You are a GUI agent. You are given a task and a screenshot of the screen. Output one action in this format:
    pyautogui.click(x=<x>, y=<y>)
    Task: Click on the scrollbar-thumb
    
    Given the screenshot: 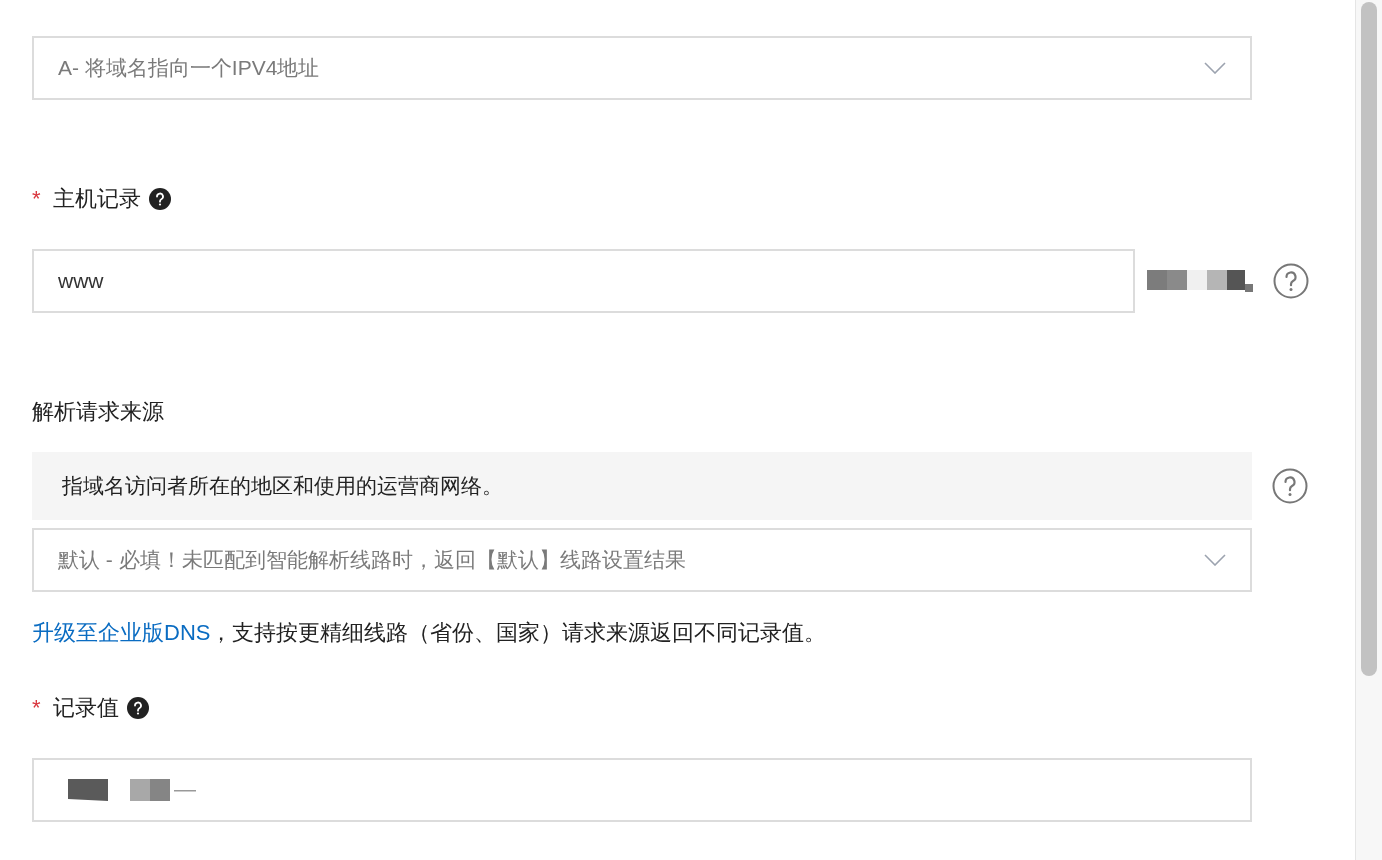 What is the action you would take?
    pyautogui.click(x=1369, y=339)
    